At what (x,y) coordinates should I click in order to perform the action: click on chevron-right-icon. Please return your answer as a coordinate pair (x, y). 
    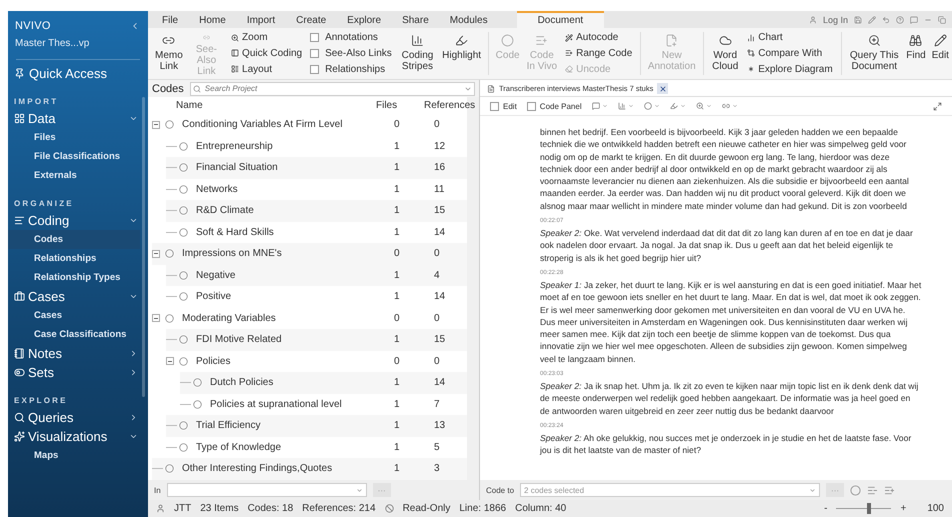
    Looking at the image, I should click on (133, 353).